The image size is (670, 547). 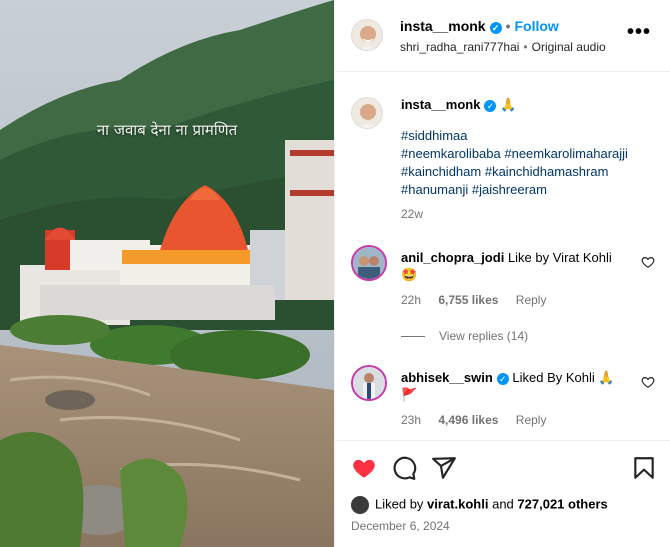 I want to click on post-date: December 6, 2024, so click(x=400, y=526).